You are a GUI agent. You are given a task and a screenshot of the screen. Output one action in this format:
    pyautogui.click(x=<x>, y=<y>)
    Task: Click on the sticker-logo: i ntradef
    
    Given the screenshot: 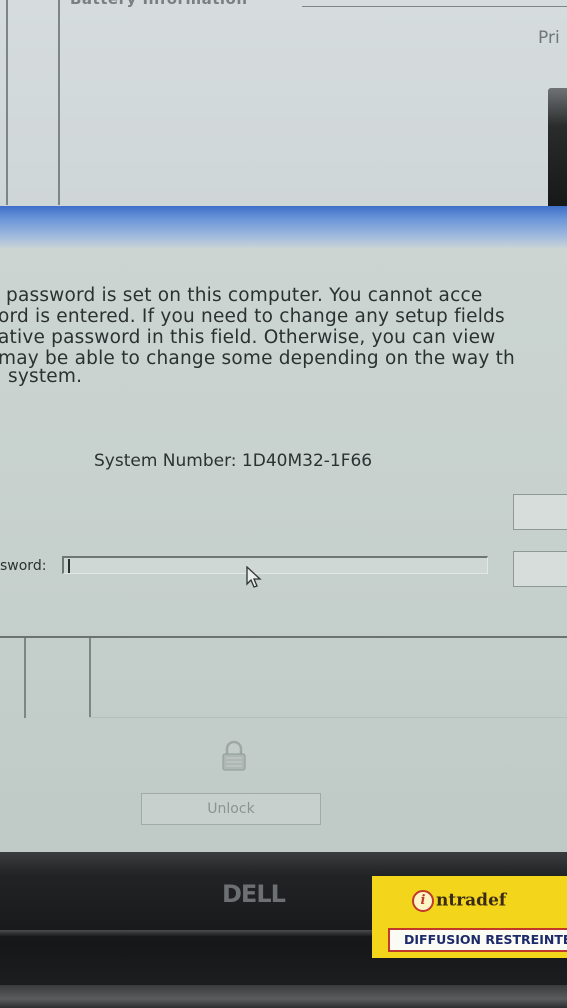 What is the action you would take?
    pyautogui.click(x=459, y=901)
    